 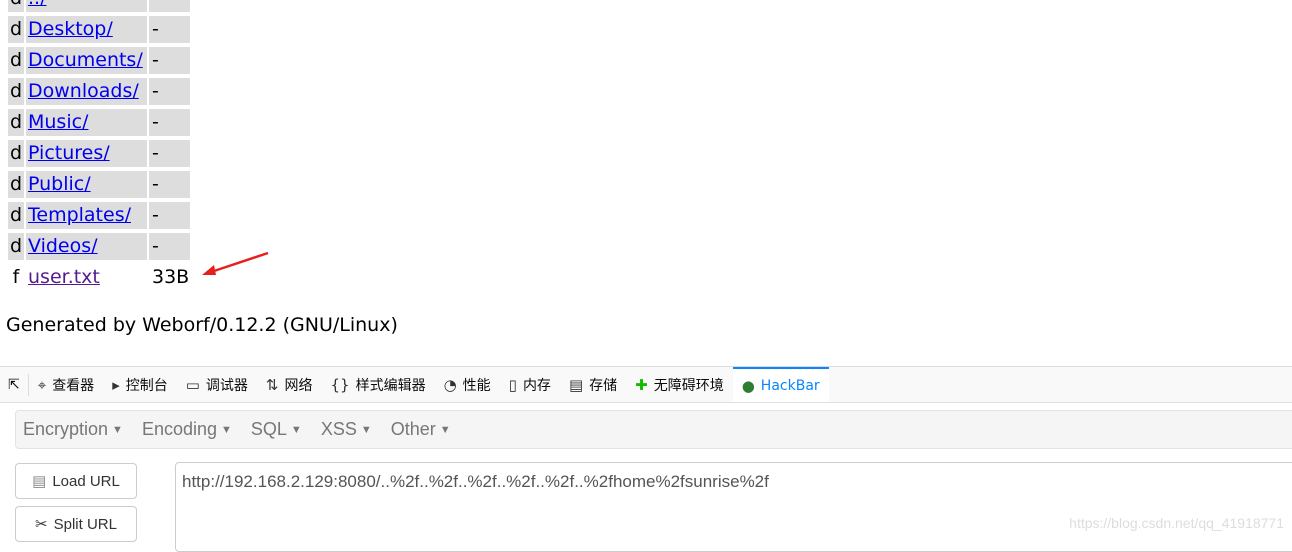 What do you see at coordinates (278, 429) in the screenshot?
I see `hackbar-menu: SQL ▼` at bounding box center [278, 429].